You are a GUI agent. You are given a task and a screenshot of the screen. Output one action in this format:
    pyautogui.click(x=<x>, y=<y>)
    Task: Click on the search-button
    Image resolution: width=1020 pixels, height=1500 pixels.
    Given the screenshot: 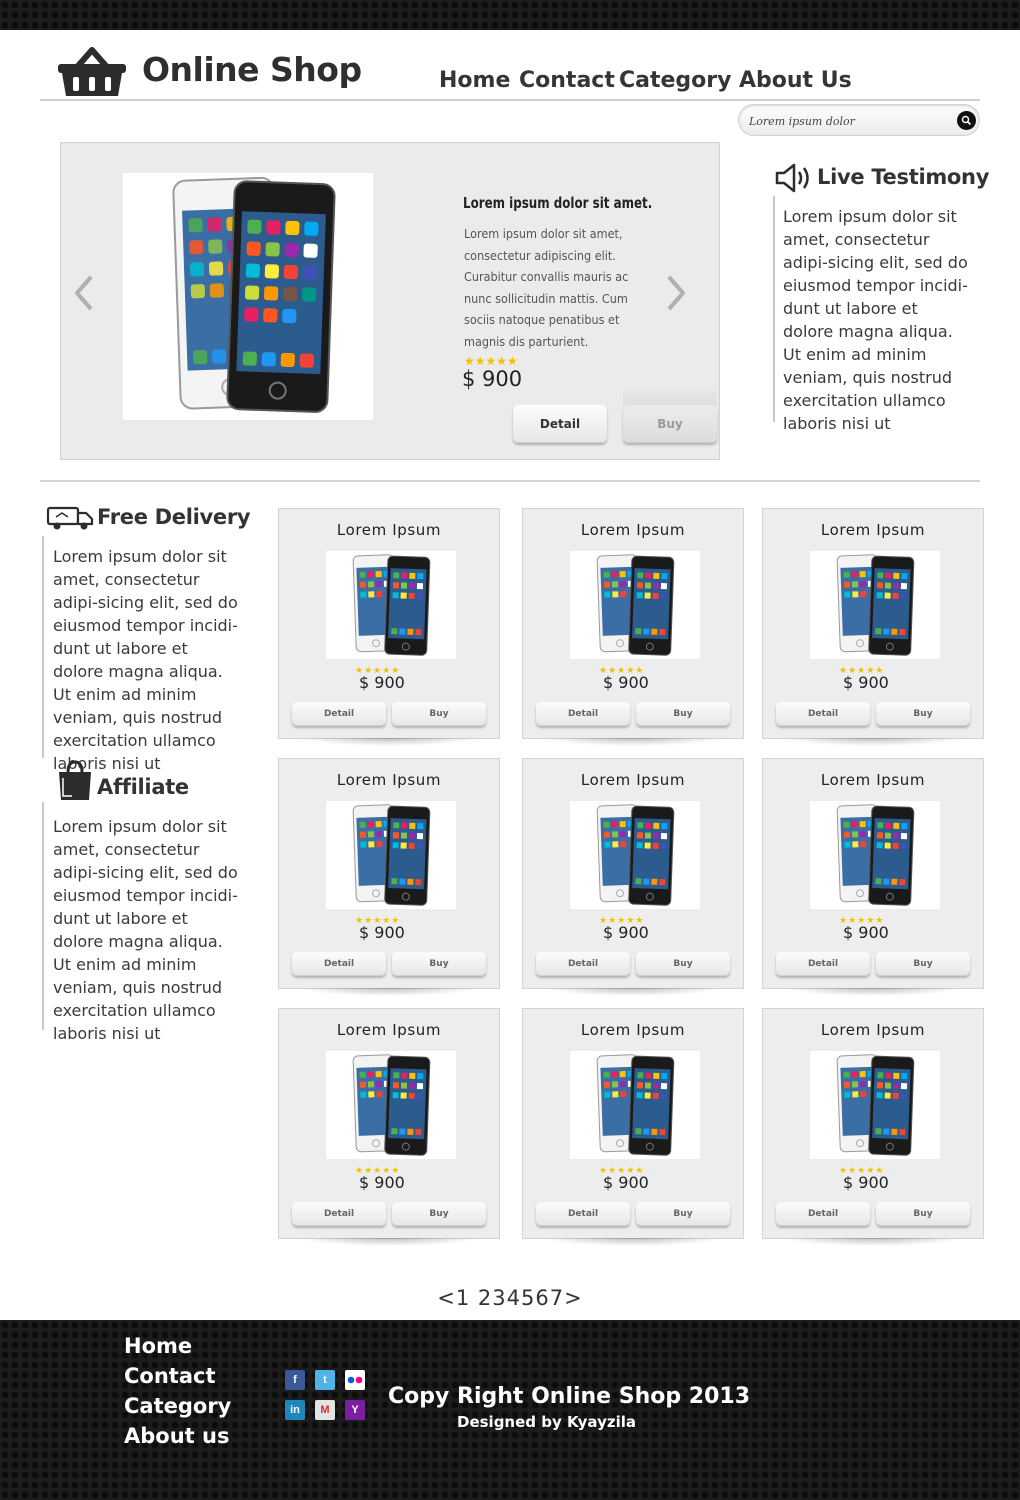 What is the action you would take?
    pyautogui.click(x=966, y=120)
    